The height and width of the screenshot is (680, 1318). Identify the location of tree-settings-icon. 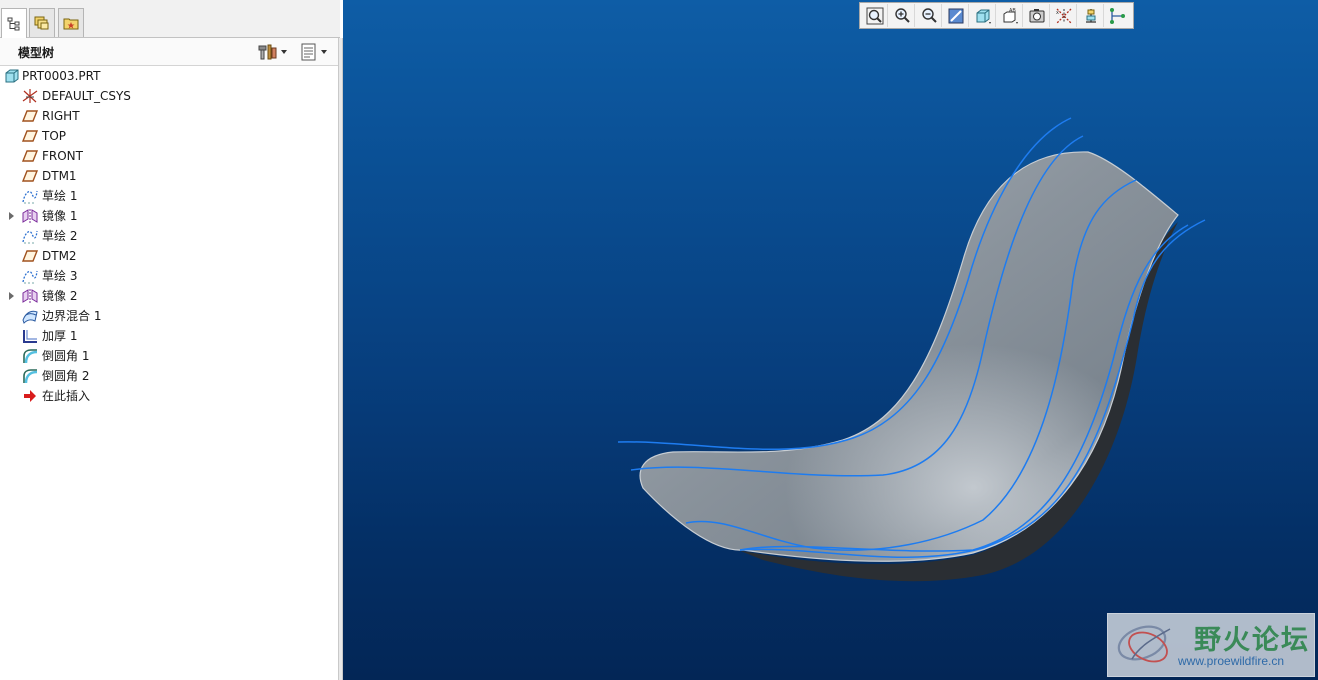
(267, 52).